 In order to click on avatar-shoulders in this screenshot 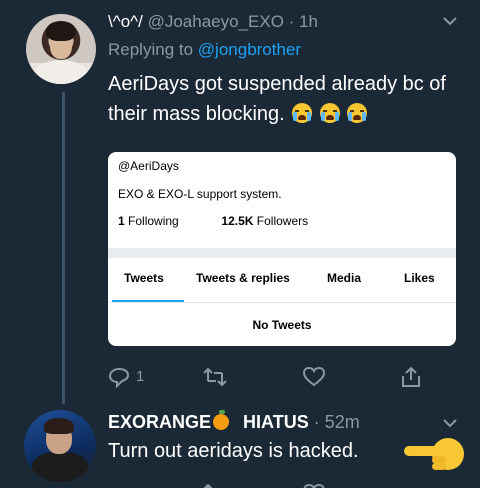, I will do `click(61, 72)`.